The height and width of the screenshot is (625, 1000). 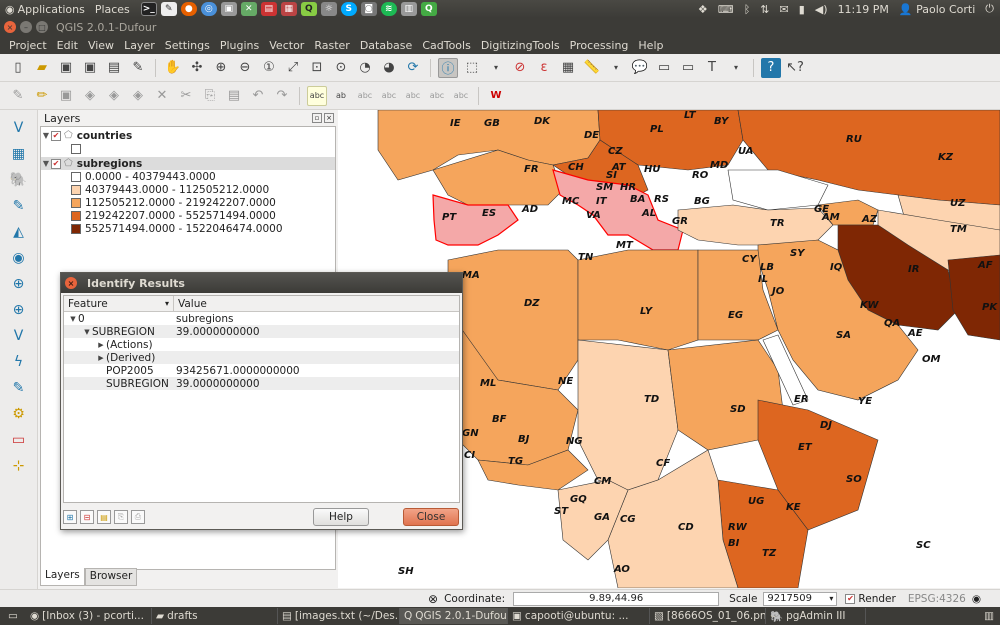 What do you see at coordinates (286, 45) in the screenshot?
I see `menu-vector: Vector` at bounding box center [286, 45].